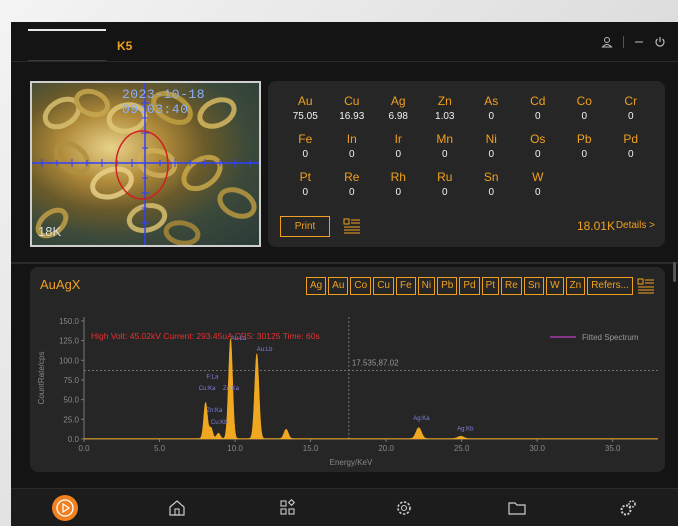 Image resolution: width=678 pixels, height=526 pixels. I want to click on advanced-settings-icon, so click(628, 508).